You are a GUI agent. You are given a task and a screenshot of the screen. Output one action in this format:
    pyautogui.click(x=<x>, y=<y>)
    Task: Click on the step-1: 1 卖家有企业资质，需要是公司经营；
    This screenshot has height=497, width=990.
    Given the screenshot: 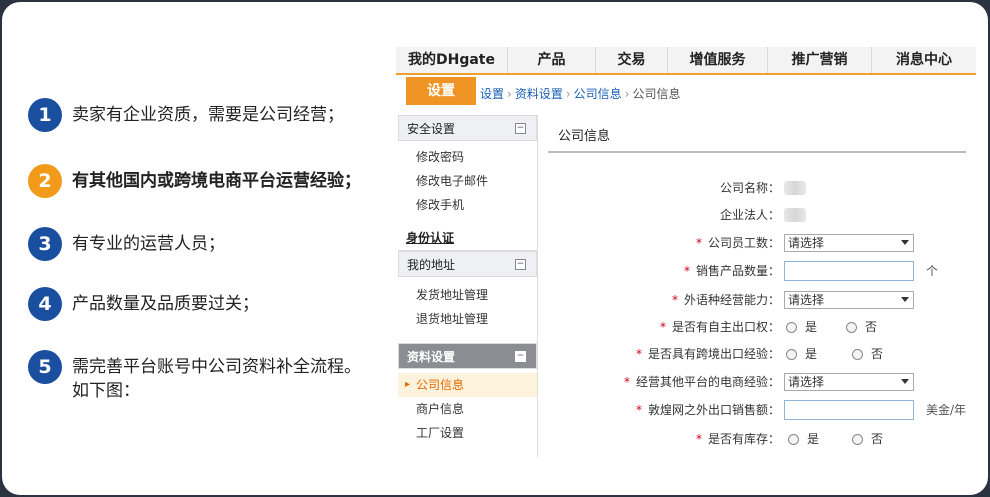 What is the action you would take?
    pyautogui.click(x=186, y=115)
    